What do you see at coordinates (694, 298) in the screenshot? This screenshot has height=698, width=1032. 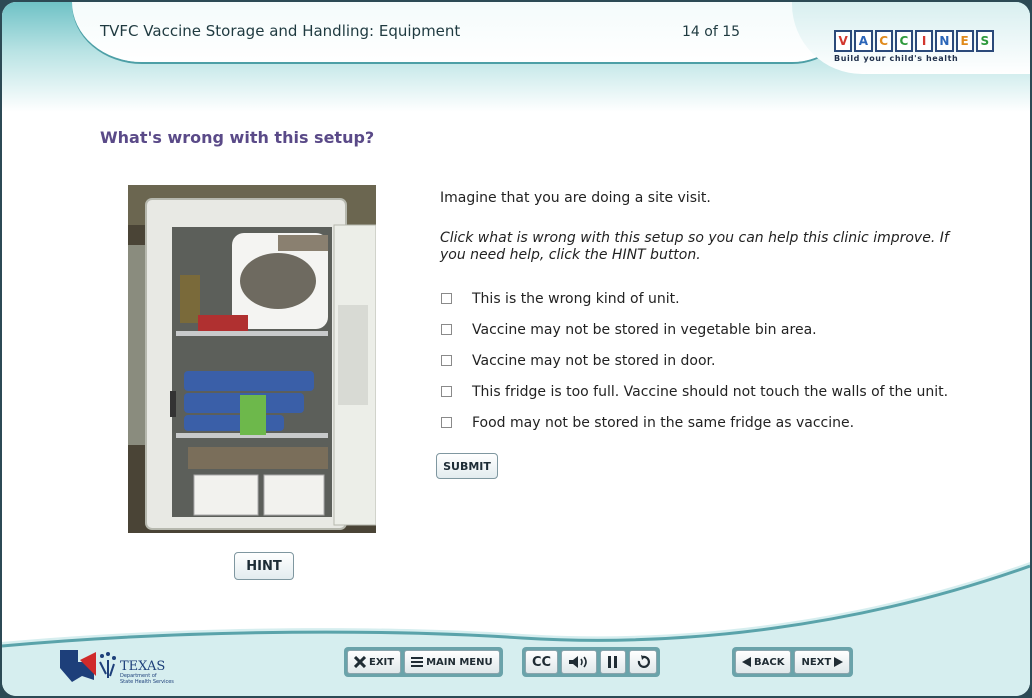 I see `option-wrong-unit: This is the wrong kind of unit.` at bounding box center [694, 298].